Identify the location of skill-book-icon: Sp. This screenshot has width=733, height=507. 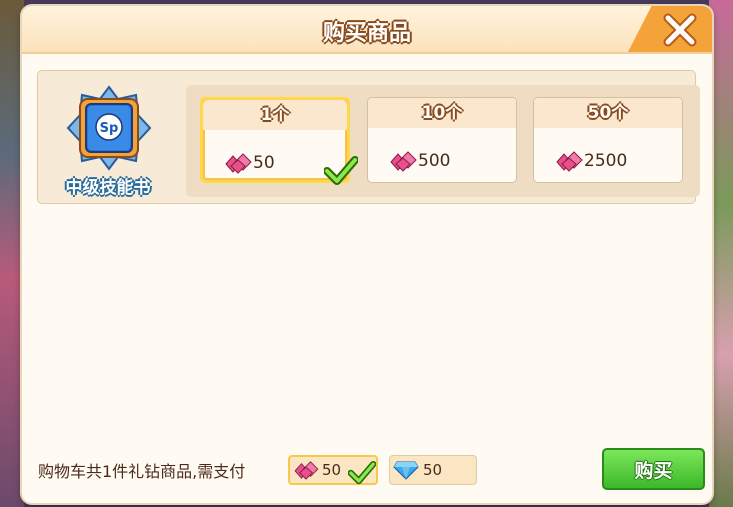
(109, 128).